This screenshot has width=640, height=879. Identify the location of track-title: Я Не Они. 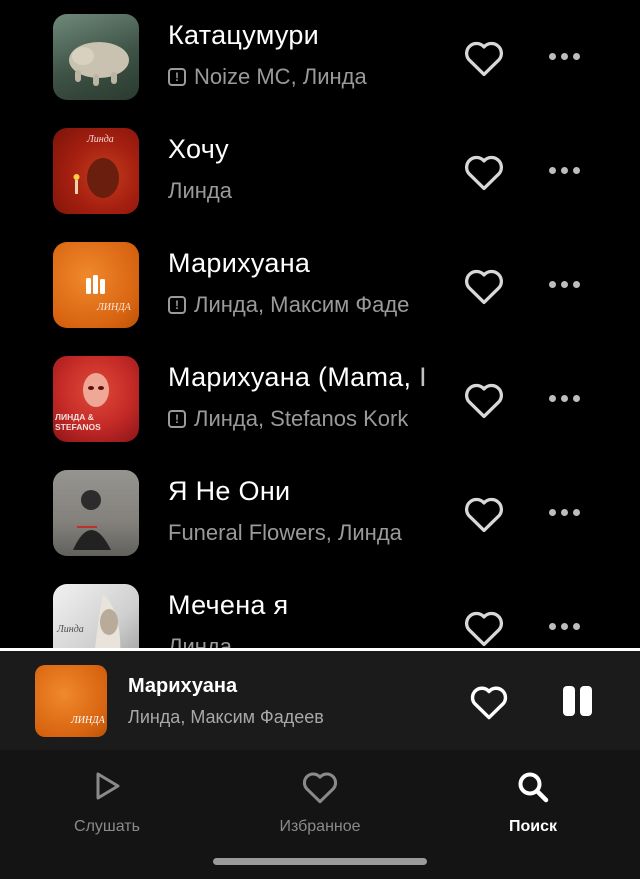
(229, 491).